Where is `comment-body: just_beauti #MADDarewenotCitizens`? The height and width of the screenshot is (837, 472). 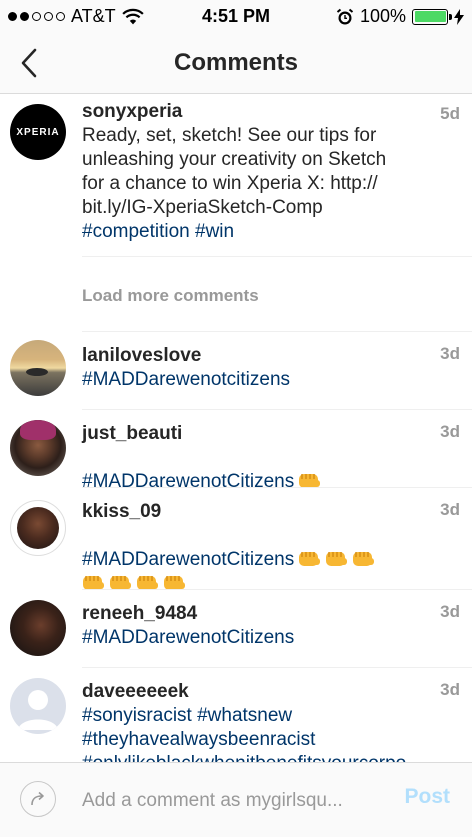 comment-body: just_beauti #MADDarewenotCitizens is located at coordinates (247, 458).